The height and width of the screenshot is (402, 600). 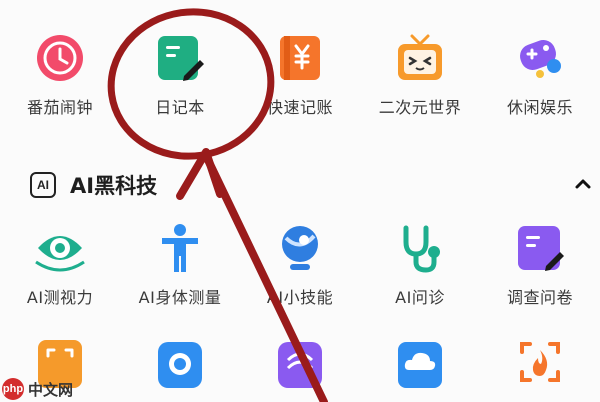 I want to click on app-label: AI问诊, so click(x=420, y=297).